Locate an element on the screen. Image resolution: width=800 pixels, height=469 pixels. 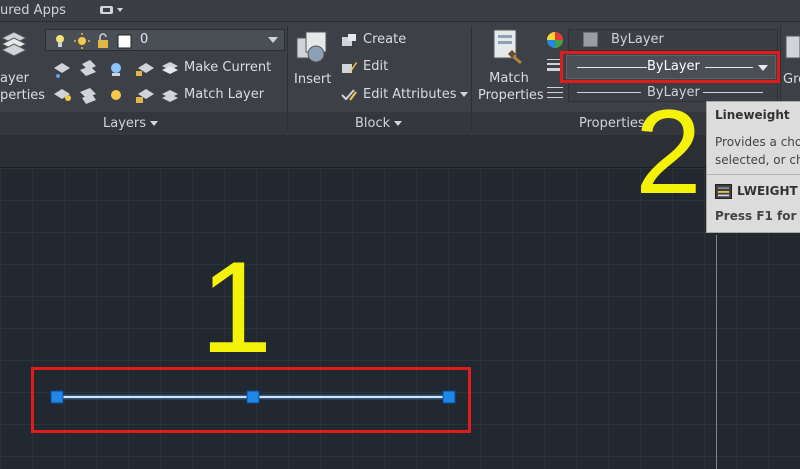
ribbon-tab-strip: ured Apps is located at coordinates (400, 11).